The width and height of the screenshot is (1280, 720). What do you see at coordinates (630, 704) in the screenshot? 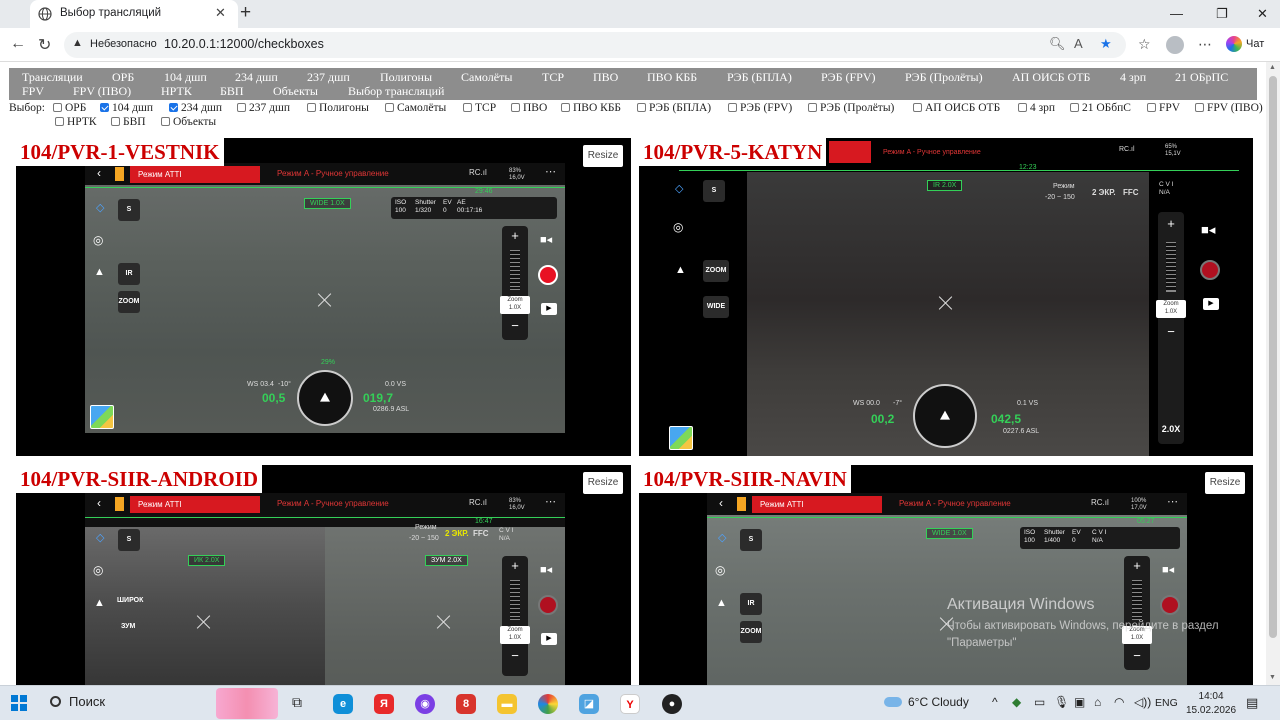
I see `yandex-browser-icon: Y` at bounding box center [630, 704].